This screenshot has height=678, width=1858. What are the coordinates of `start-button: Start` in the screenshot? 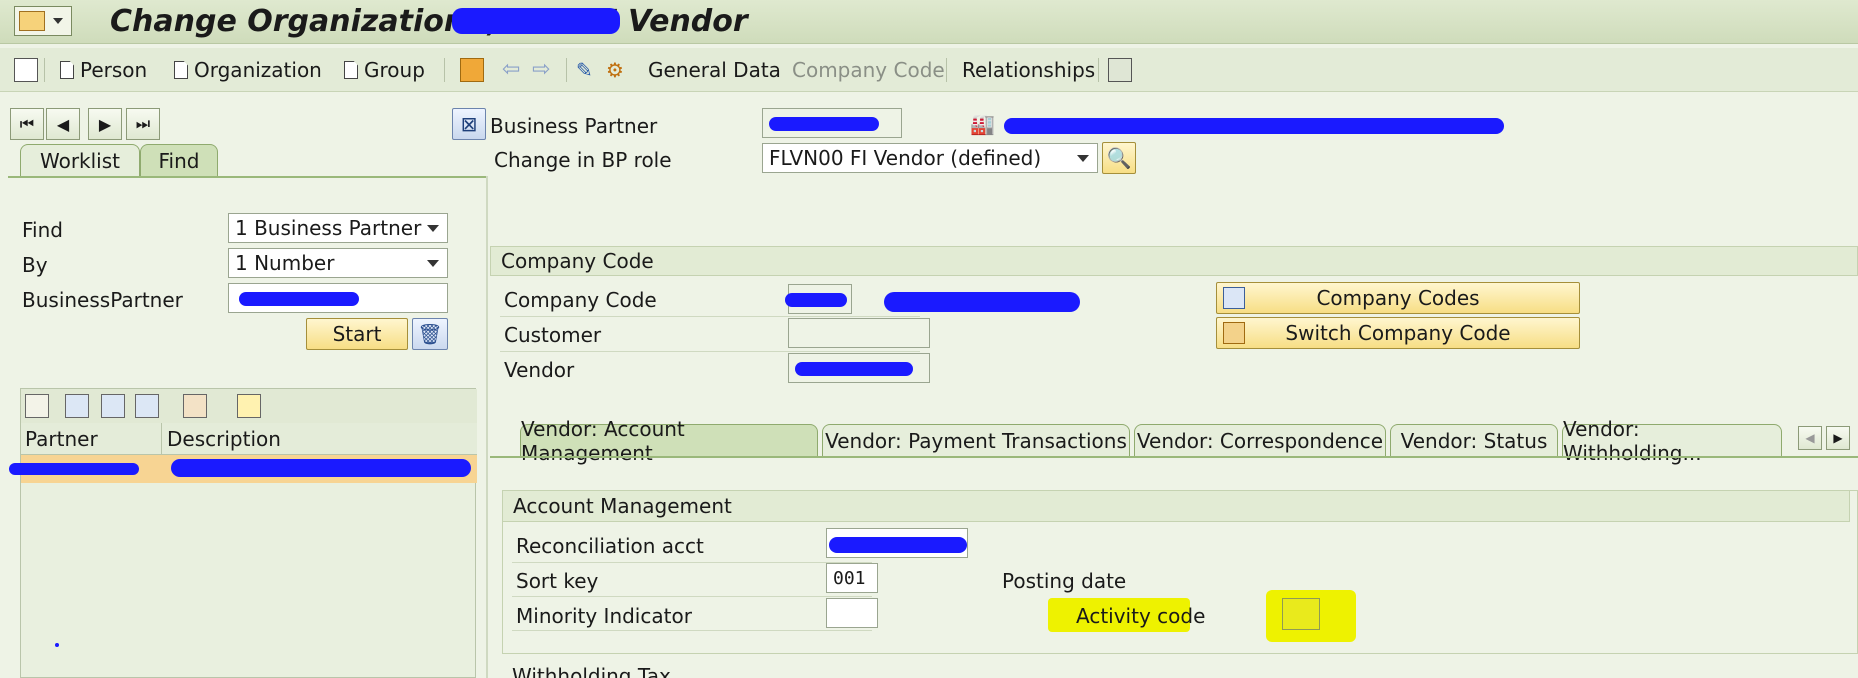 It's located at (357, 334).